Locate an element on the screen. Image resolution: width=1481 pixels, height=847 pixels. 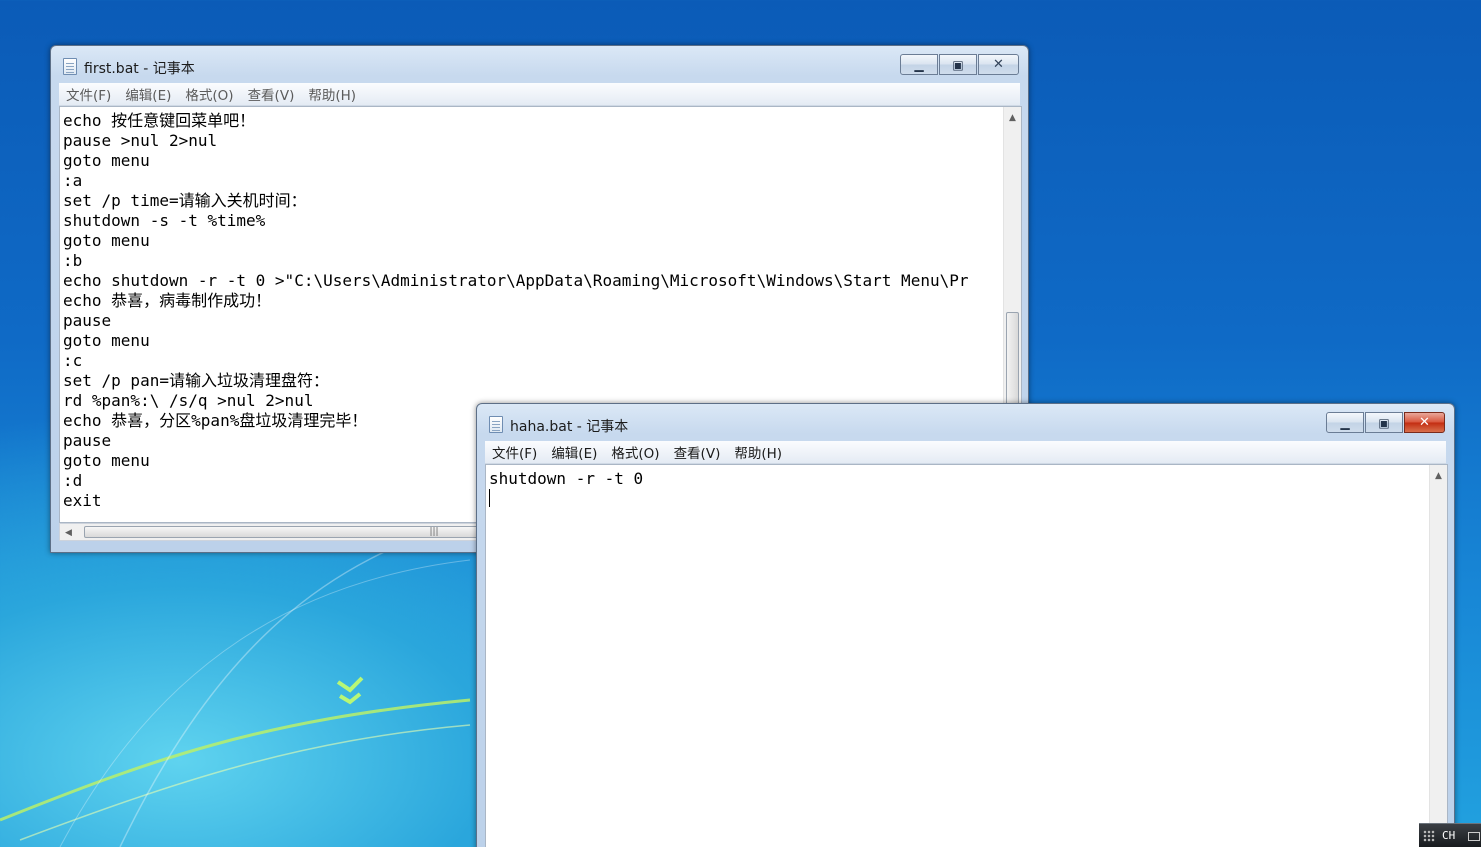
window-title: haha.bat - 记事本 is located at coordinates (569, 427).